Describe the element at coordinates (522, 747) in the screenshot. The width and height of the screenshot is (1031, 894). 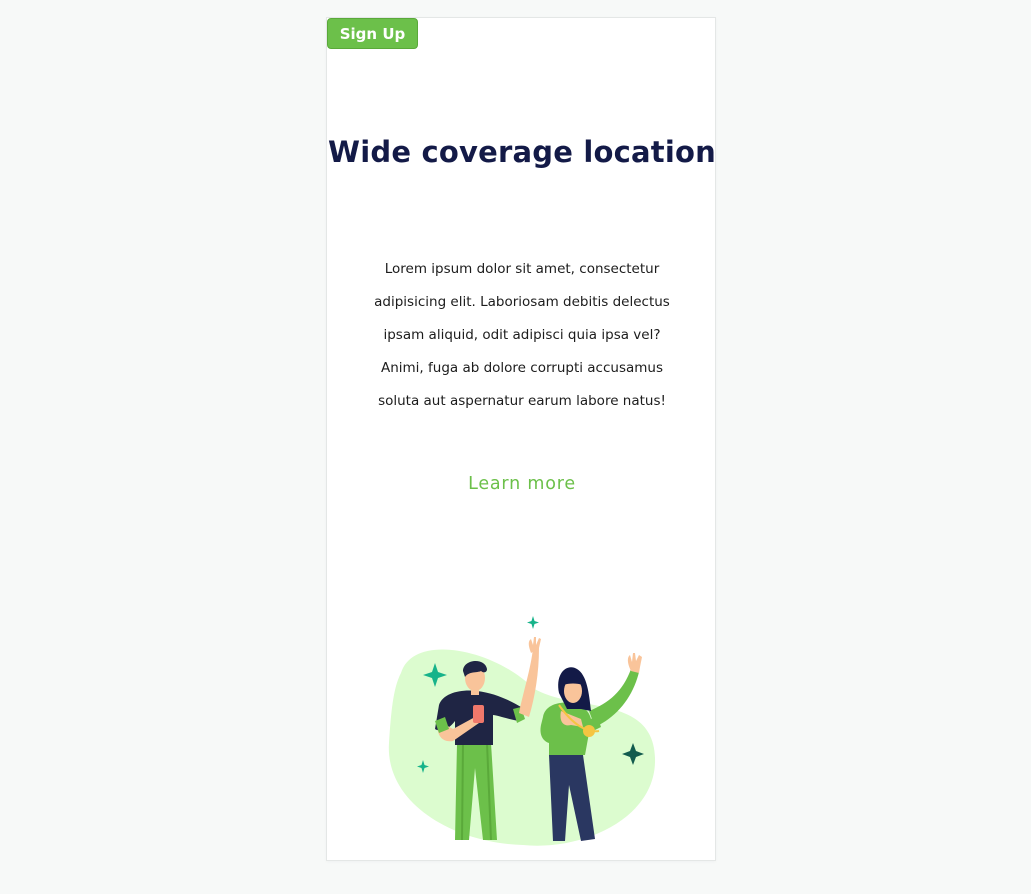
I see `background-blob` at that location.